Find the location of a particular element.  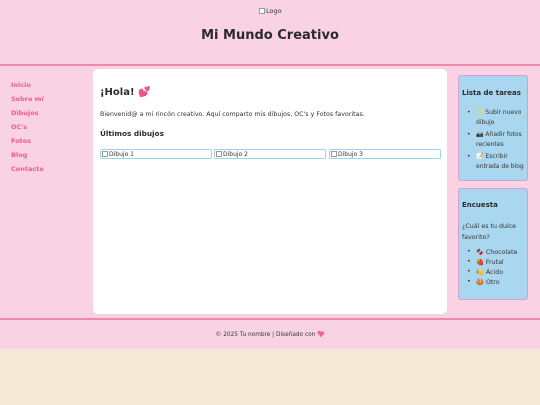

option-text: Frutal is located at coordinates (494, 262).